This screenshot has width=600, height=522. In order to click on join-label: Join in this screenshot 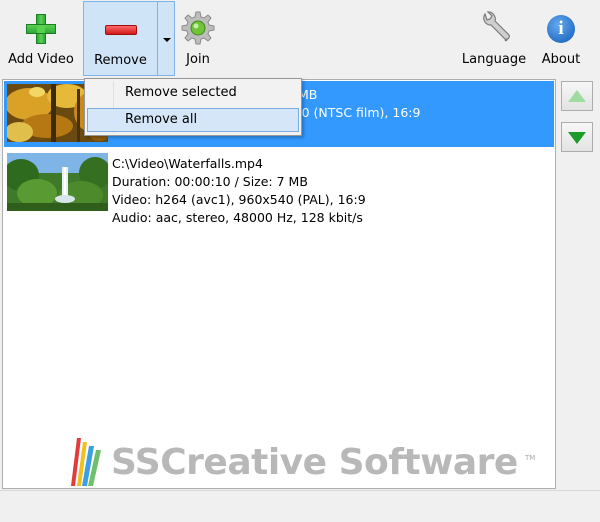, I will do `click(198, 59)`.